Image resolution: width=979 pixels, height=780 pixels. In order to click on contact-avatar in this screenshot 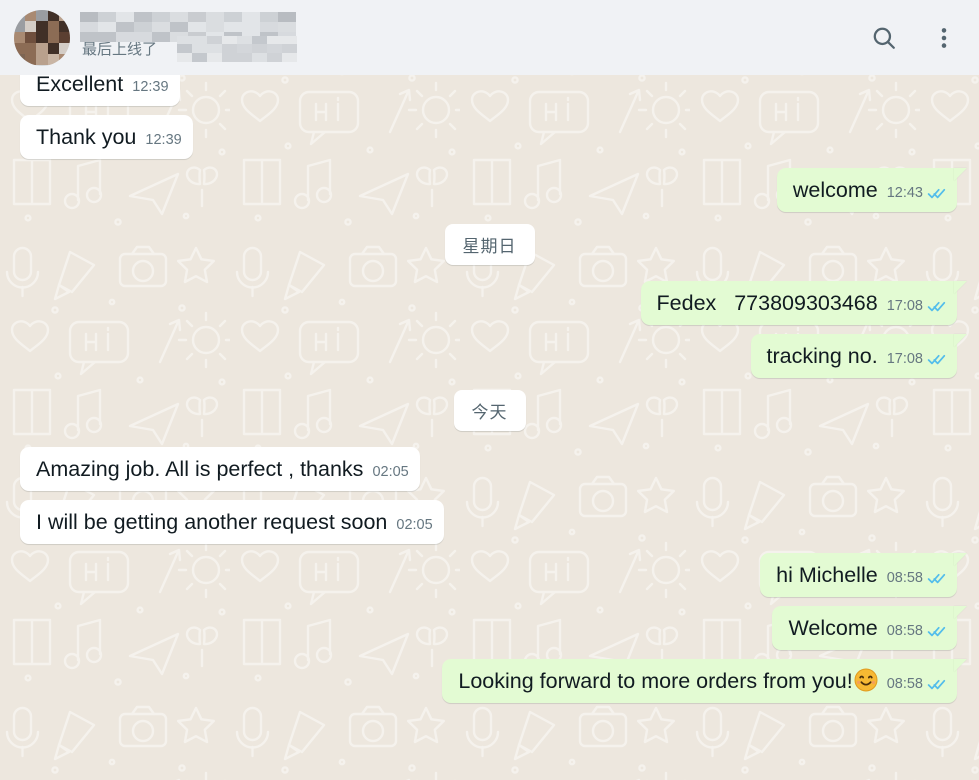, I will do `click(42, 37)`.